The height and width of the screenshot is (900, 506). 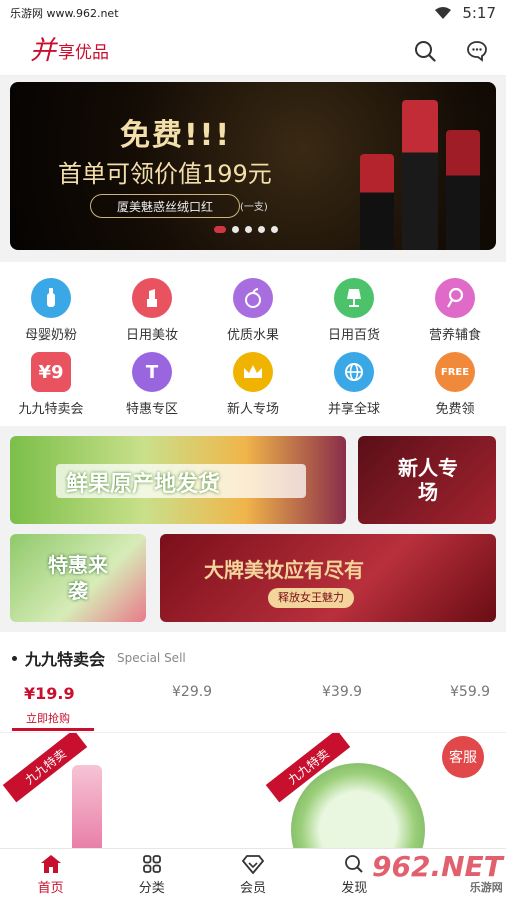 What do you see at coordinates (165, 174) in the screenshot?
I see `banner-subtitle: 首单可领价值199元` at bounding box center [165, 174].